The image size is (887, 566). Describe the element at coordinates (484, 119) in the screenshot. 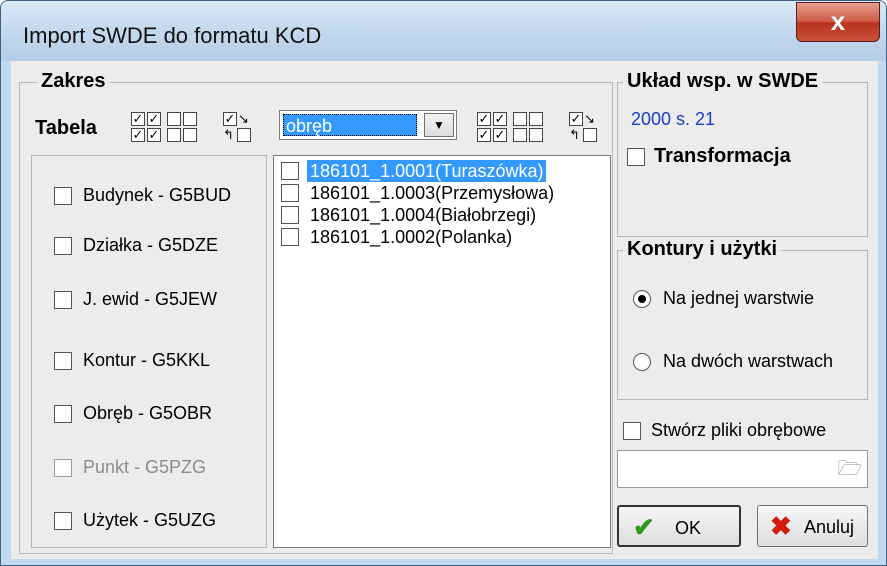

I see `select-all-obreby-button: ✓` at that location.